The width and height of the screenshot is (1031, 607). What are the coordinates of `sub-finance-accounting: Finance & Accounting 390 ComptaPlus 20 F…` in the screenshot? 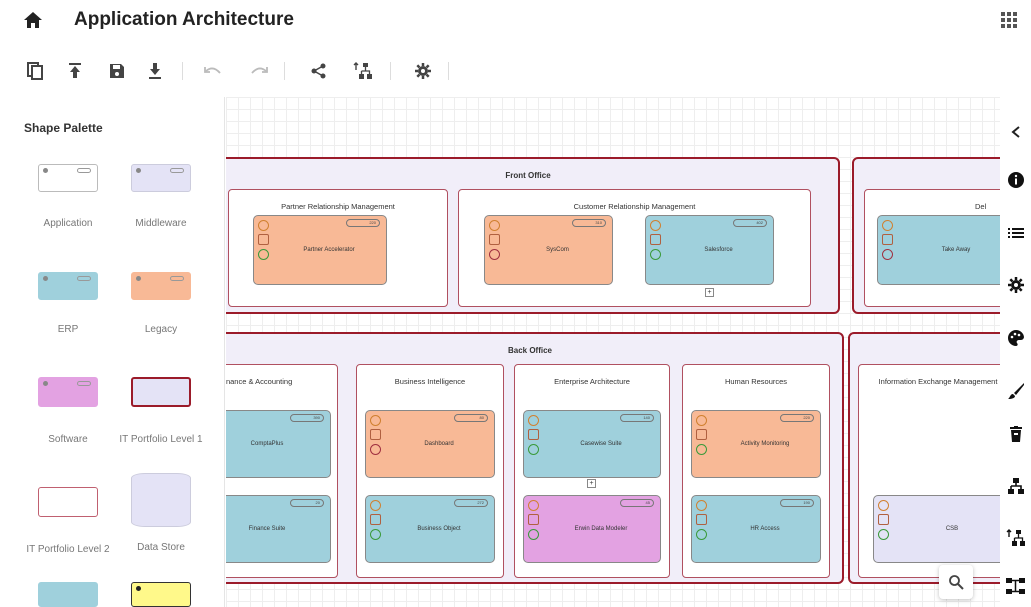 It's located at (282, 471).